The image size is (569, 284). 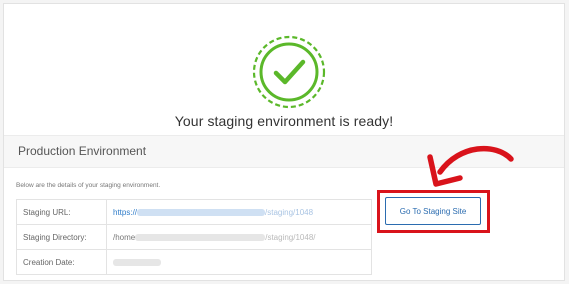 What do you see at coordinates (289, 212) in the screenshot?
I see `staging-url-suffix: /staging/1048` at bounding box center [289, 212].